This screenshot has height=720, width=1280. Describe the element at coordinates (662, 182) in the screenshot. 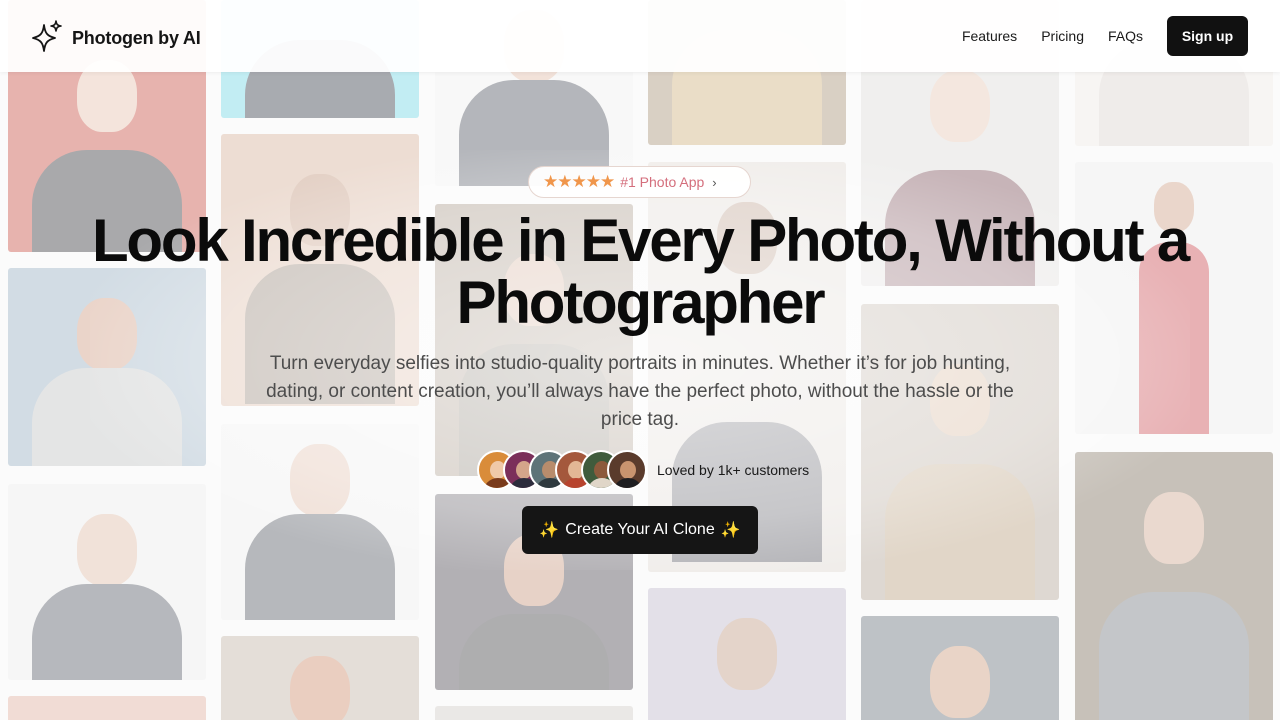

I see `badge-text: #1 Photo App` at that location.